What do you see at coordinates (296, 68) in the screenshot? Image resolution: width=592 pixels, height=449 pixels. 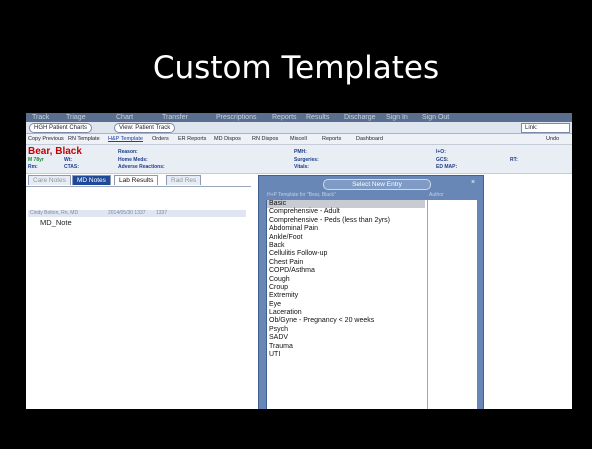 I see `slide-title: Custom Templates` at bounding box center [296, 68].